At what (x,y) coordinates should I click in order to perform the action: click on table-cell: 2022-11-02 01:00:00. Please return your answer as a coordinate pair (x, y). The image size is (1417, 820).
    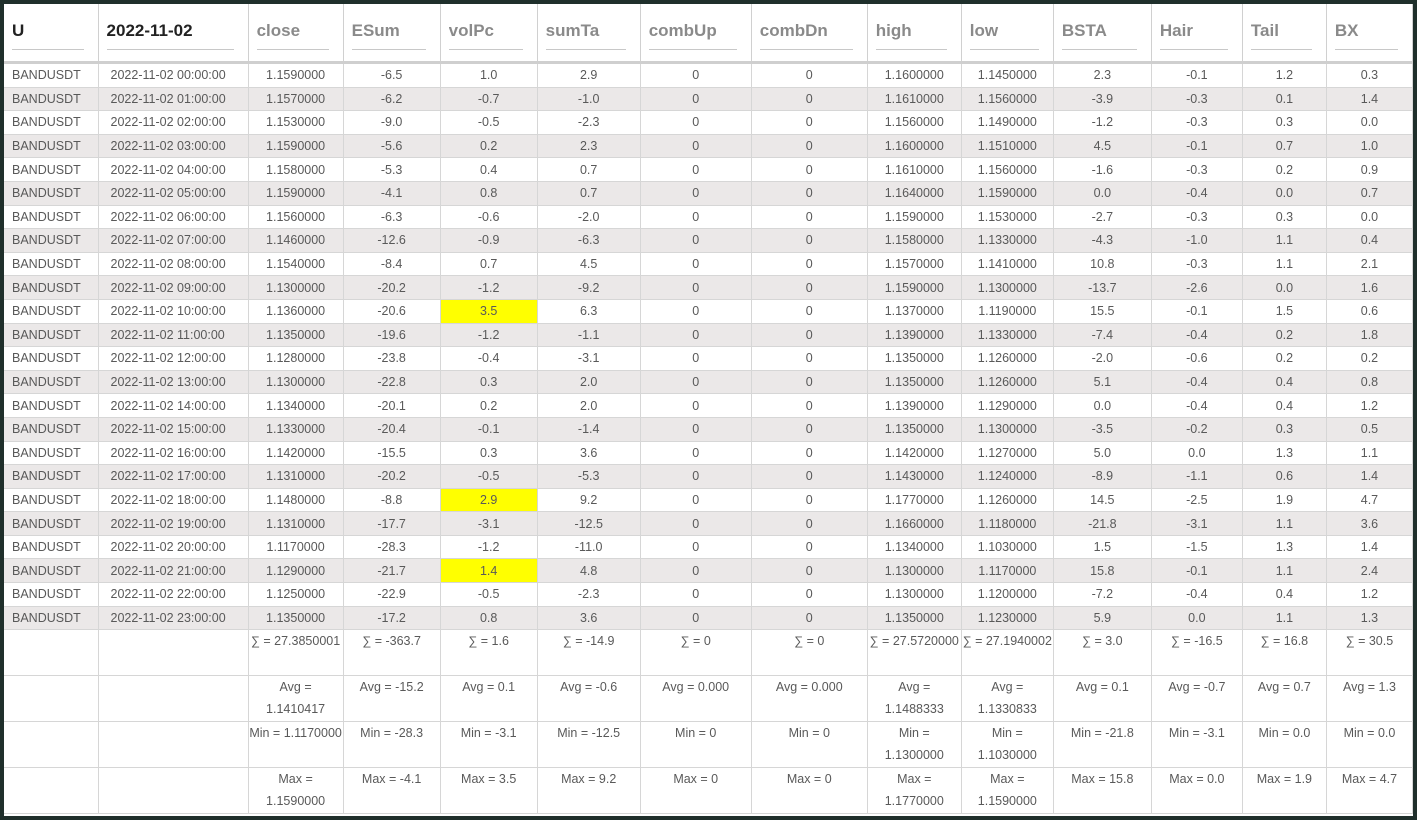
    Looking at the image, I should click on (173, 99).